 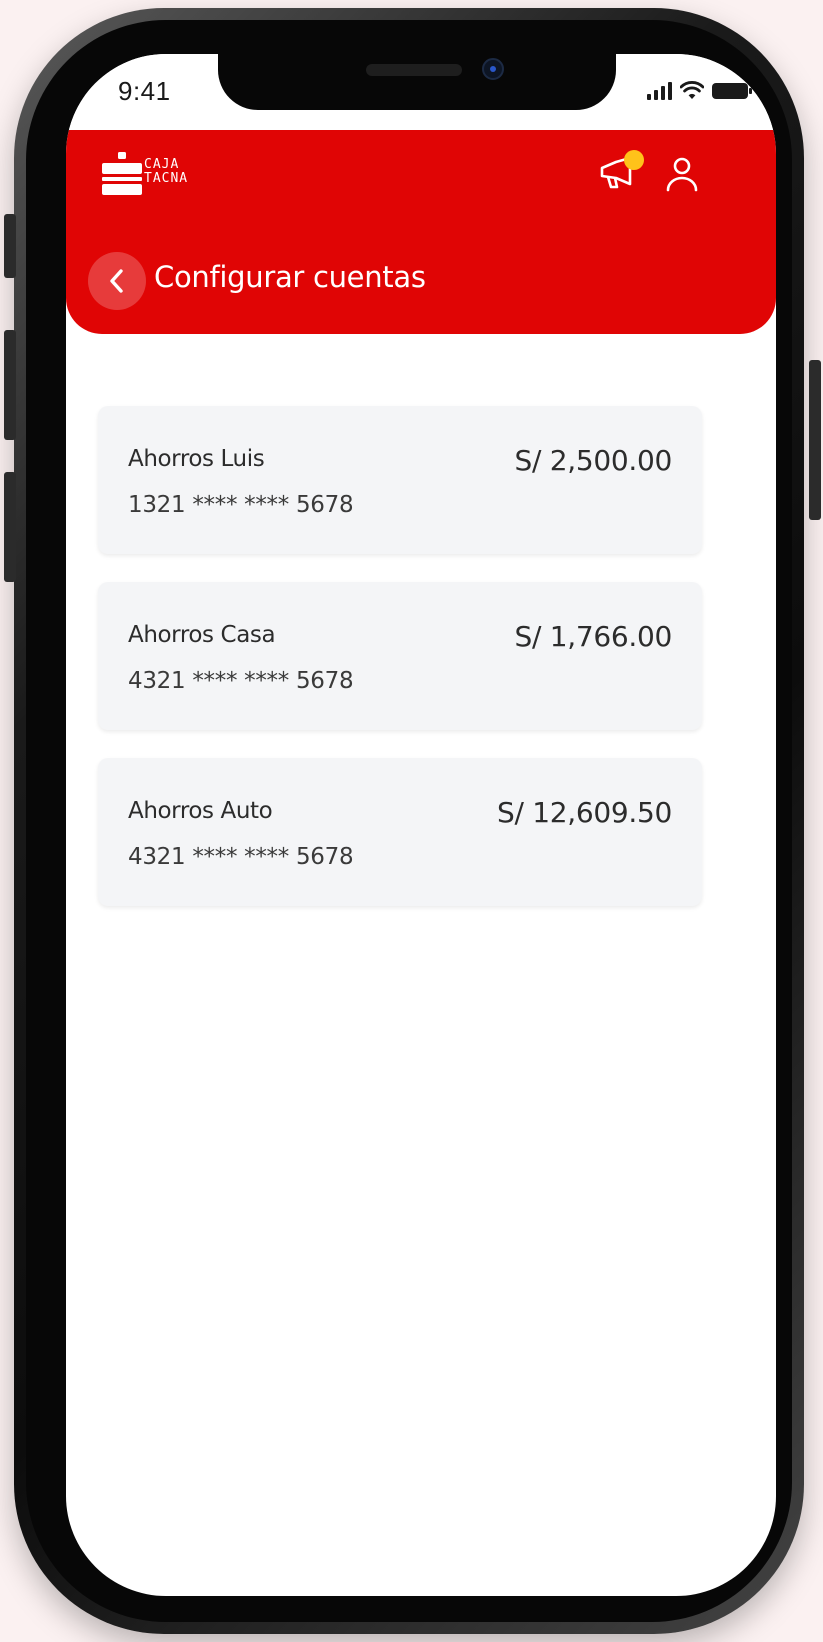 What do you see at coordinates (196, 459) in the screenshot?
I see `account-name: Ahorros Luis` at bounding box center [196, 459].